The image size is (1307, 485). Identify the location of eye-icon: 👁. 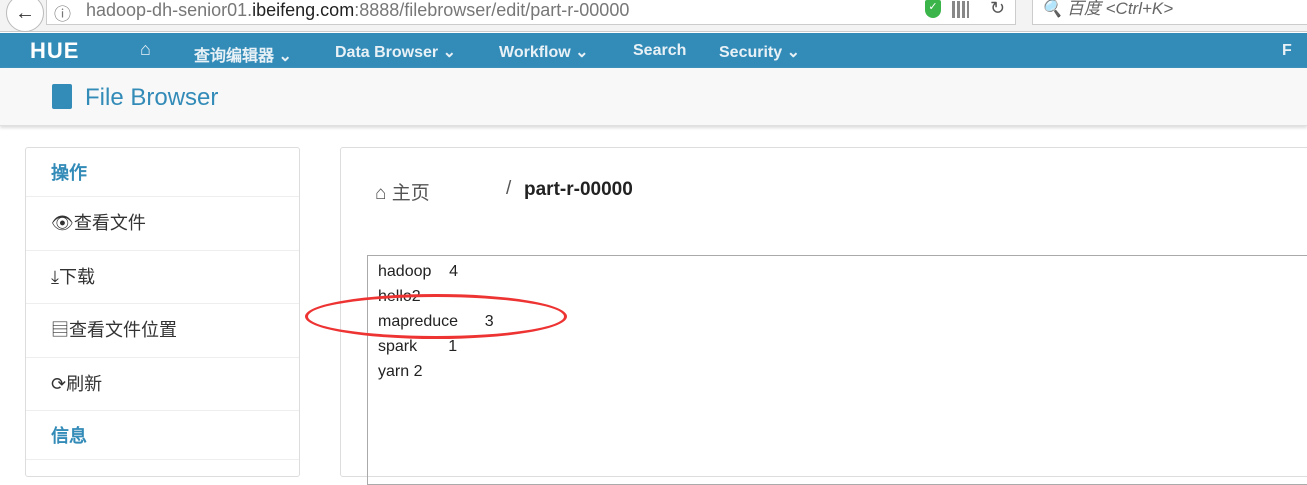
(62, 223).